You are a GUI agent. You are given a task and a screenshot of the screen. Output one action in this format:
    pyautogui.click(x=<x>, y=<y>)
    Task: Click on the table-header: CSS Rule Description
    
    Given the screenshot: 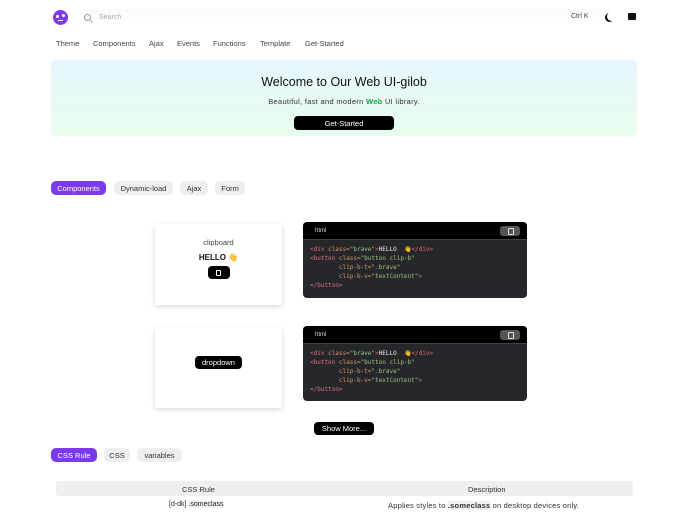 What is the action you would take?
    pyautogui.click(x=344, y=488)
    